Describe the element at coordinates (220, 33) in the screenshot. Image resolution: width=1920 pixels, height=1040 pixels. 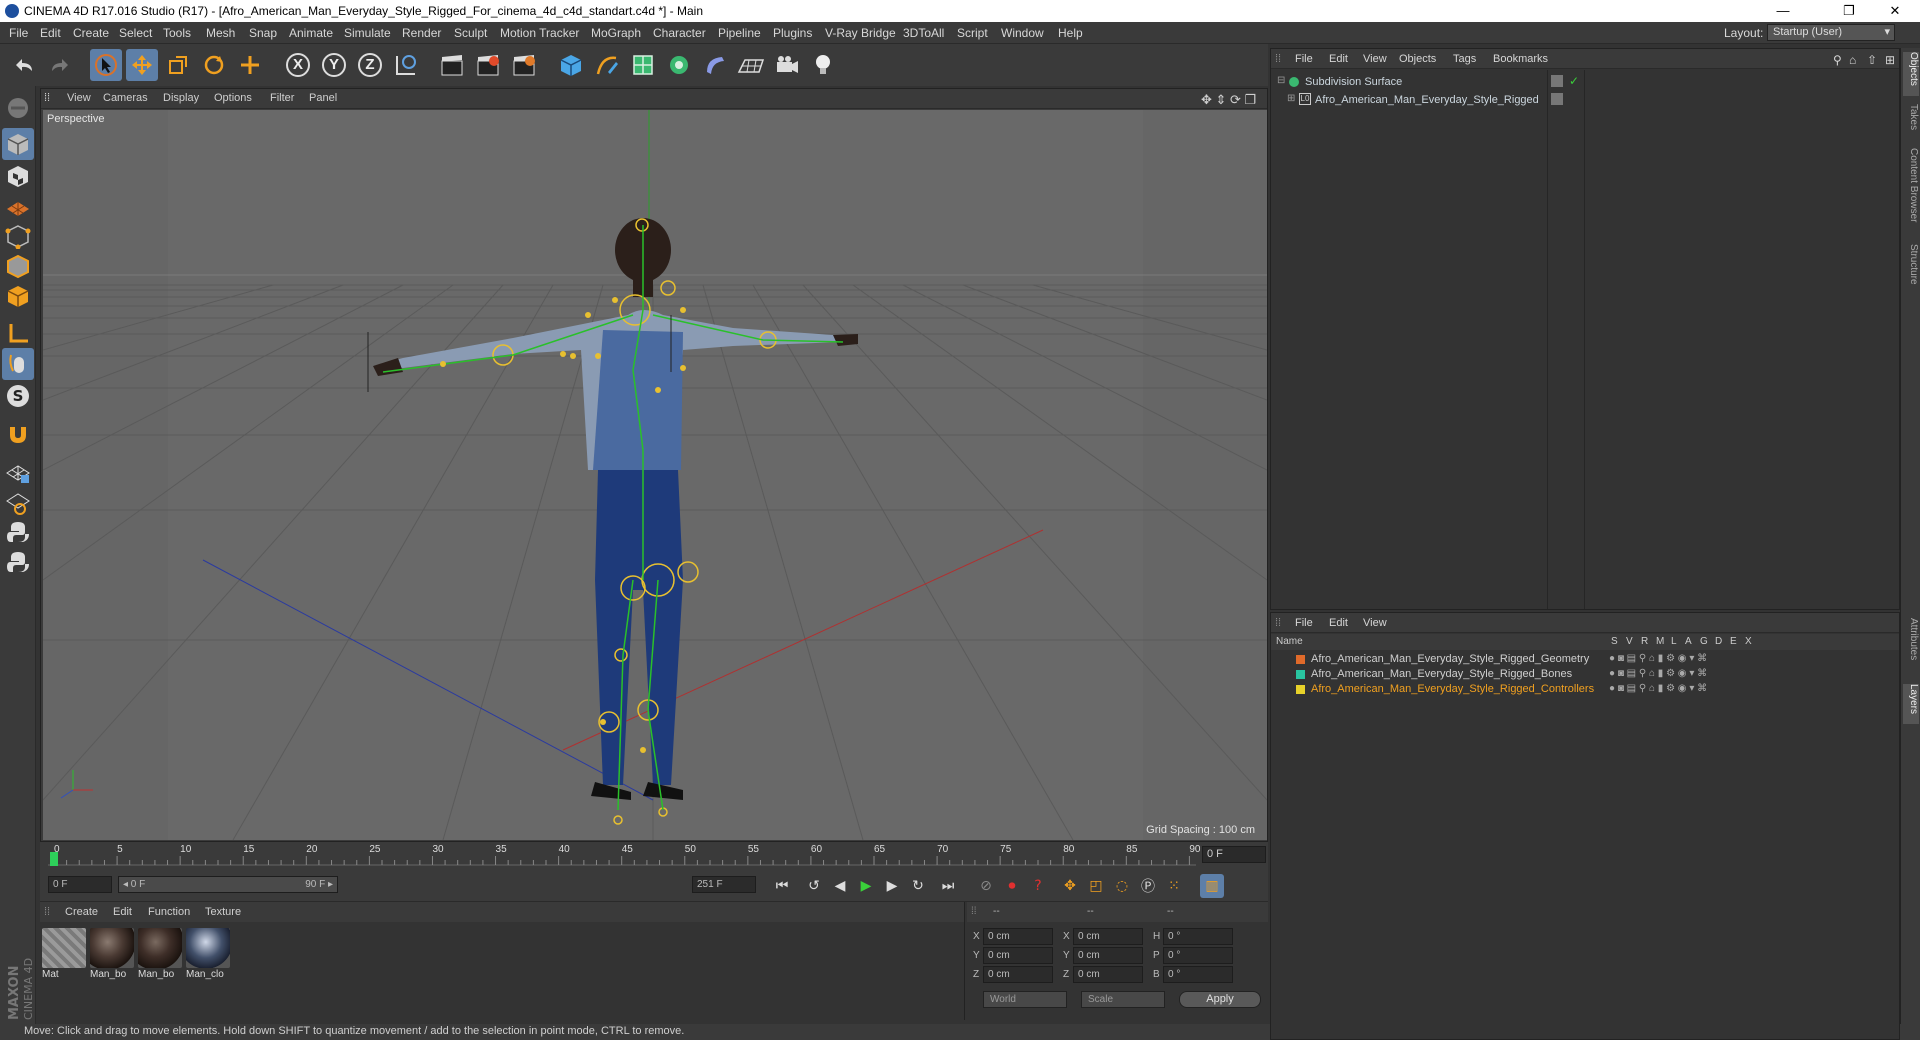
I see `menu-mesh: Mesh` at that location.